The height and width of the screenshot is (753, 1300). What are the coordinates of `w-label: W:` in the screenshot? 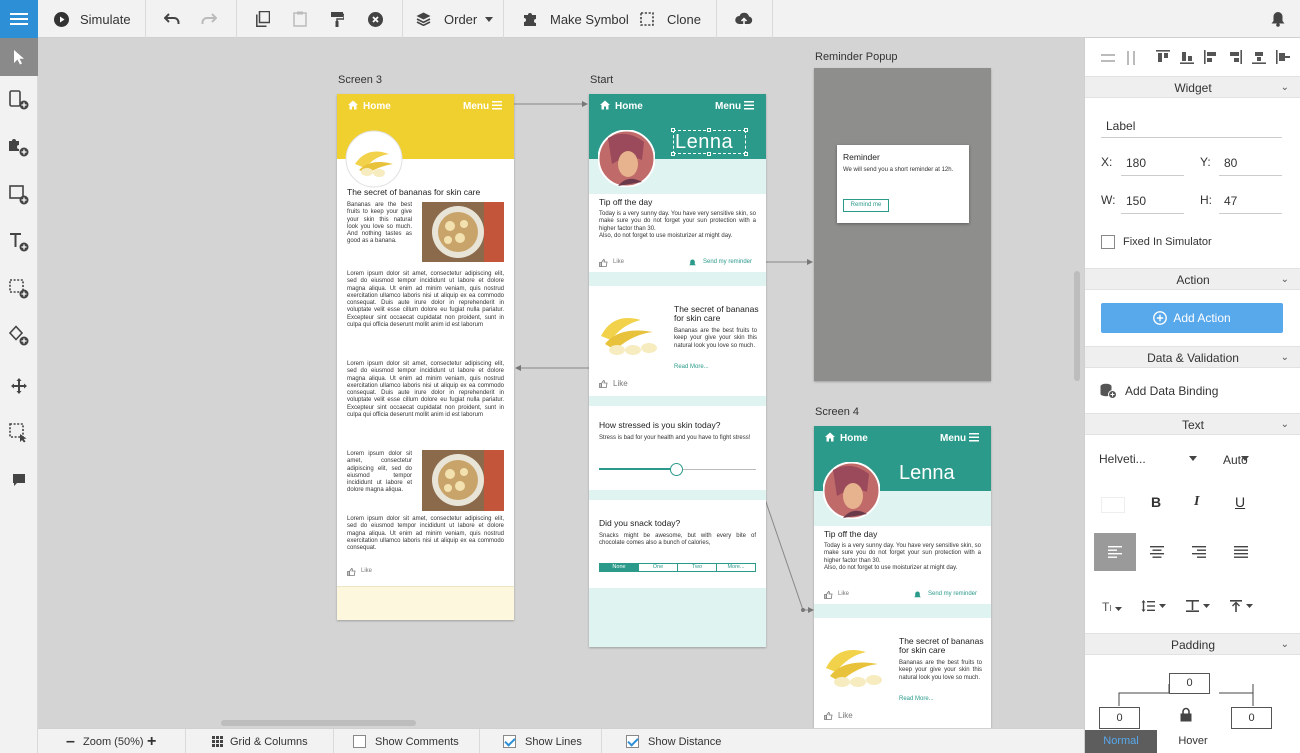 It's located at (1108, 200).